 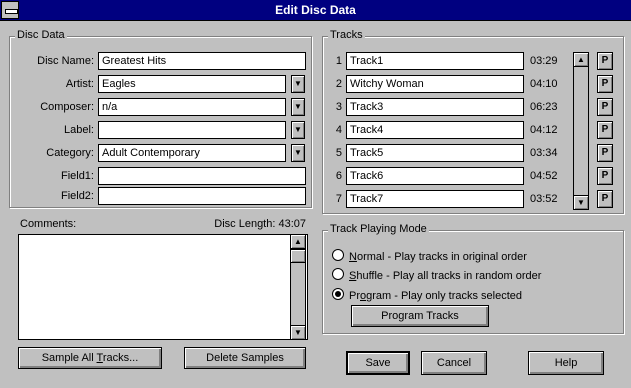 I want to click on track-name-field: Track4, so click(x=435, y=130).